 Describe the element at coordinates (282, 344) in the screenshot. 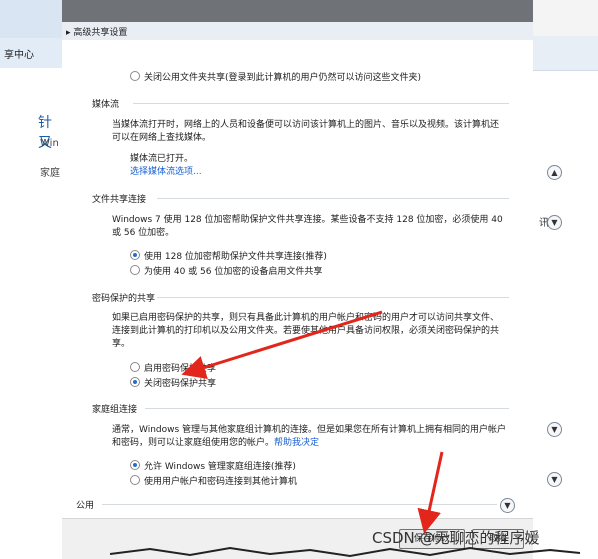

I see `red-arrow-to-password-off` at that location.